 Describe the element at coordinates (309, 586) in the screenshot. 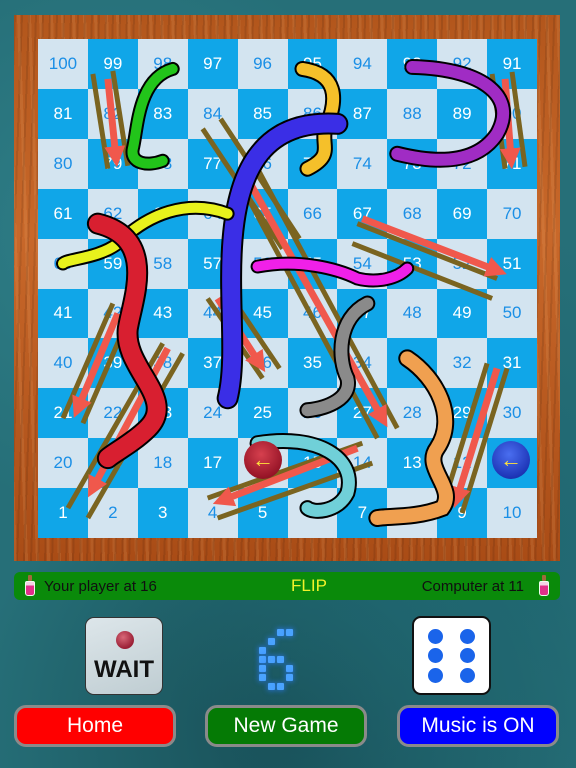

I see `flip-button: FLIP` at that location.